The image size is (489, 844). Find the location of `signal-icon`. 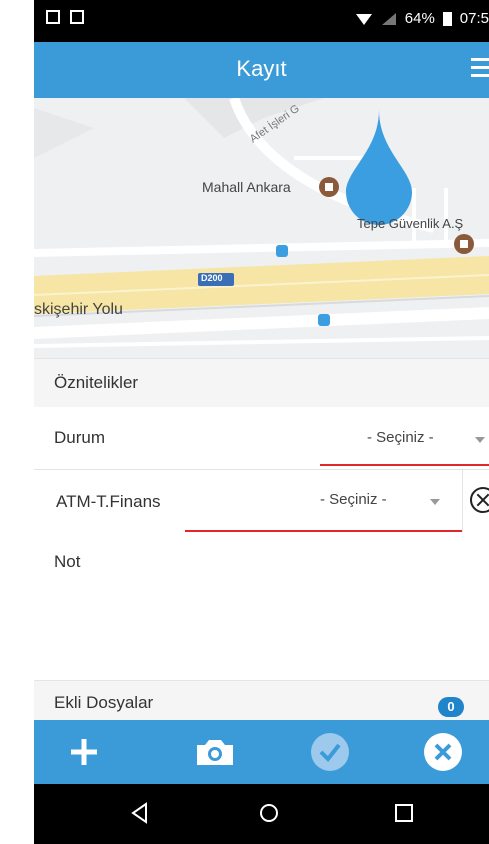

signal-icon is located at coordinates (388, 18).